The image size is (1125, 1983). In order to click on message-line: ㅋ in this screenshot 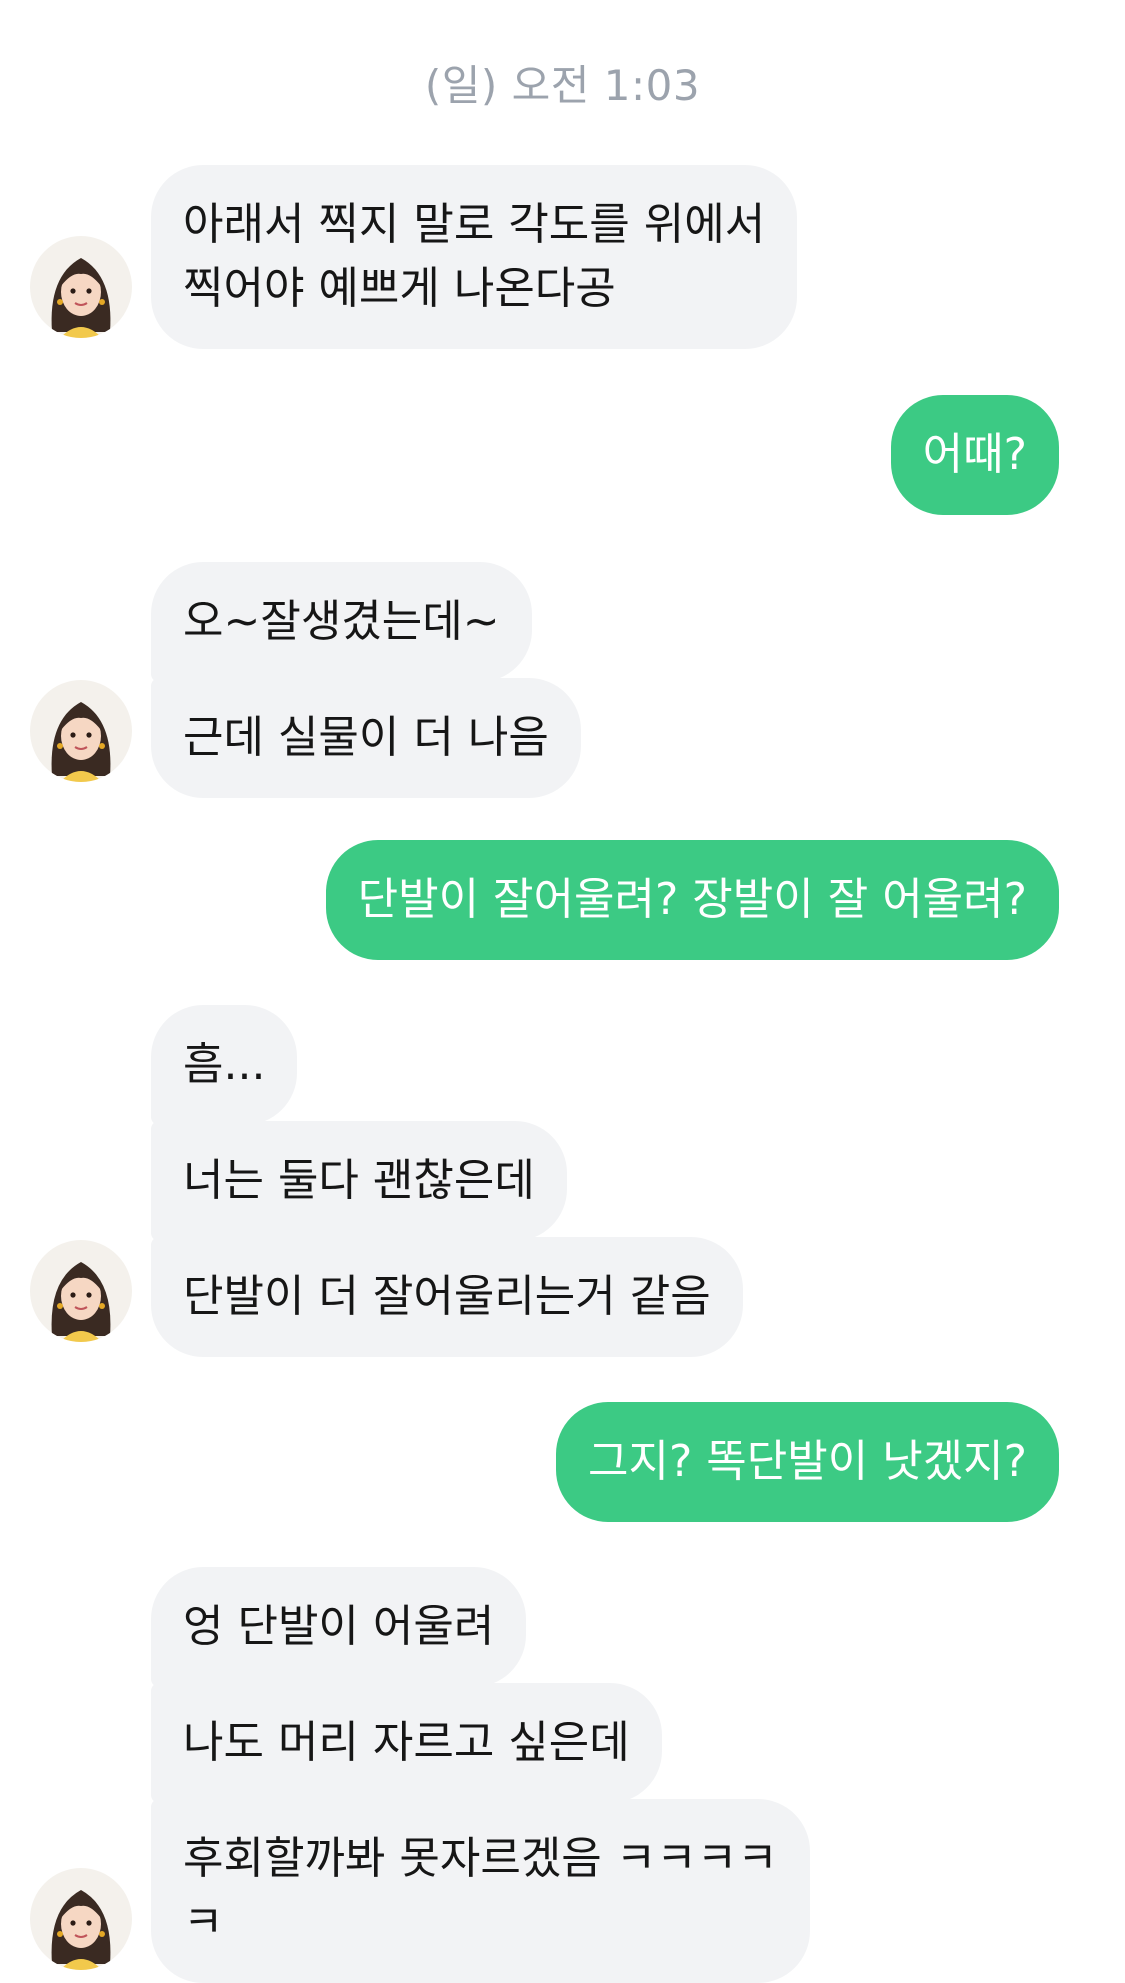, I will do `click(203, 1922)`.